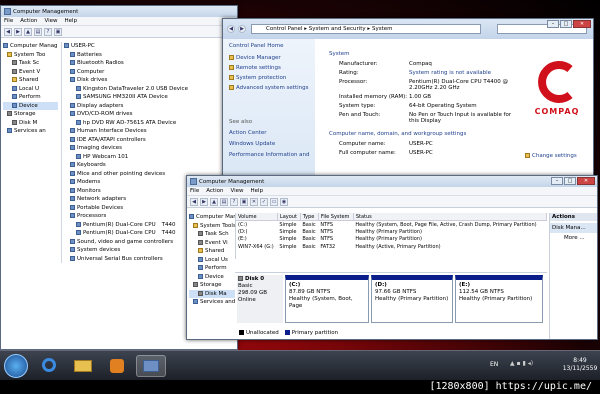 This screenshot has height=394, width=600. What do you see at coordinates (150, 157) in the screenshot?
I see `device-tree-item: HP Webcam 101` at bounding box center [150, 157].